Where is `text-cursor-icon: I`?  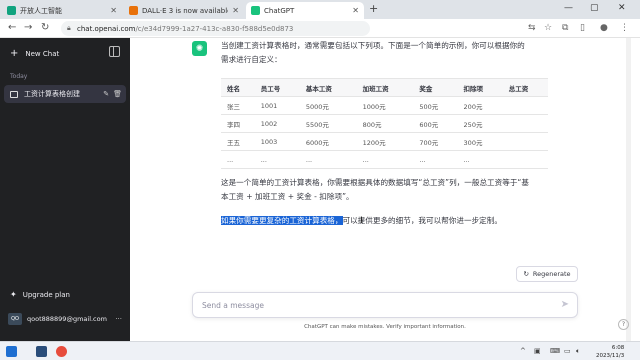
text-cursor-icon: I is located at coordinates (361, 221).